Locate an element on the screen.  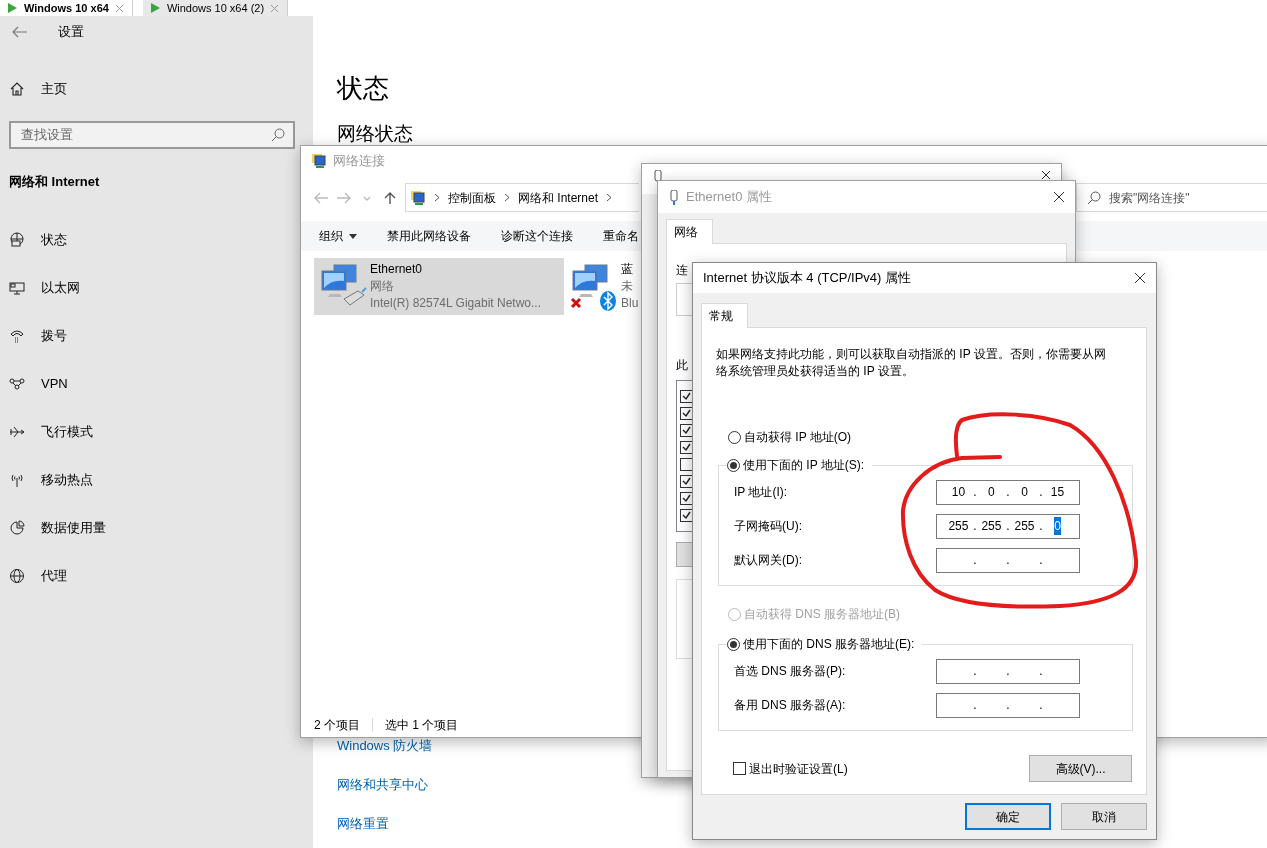
status-text: 选中 1 个项目 is located at coordinates (422, 725).